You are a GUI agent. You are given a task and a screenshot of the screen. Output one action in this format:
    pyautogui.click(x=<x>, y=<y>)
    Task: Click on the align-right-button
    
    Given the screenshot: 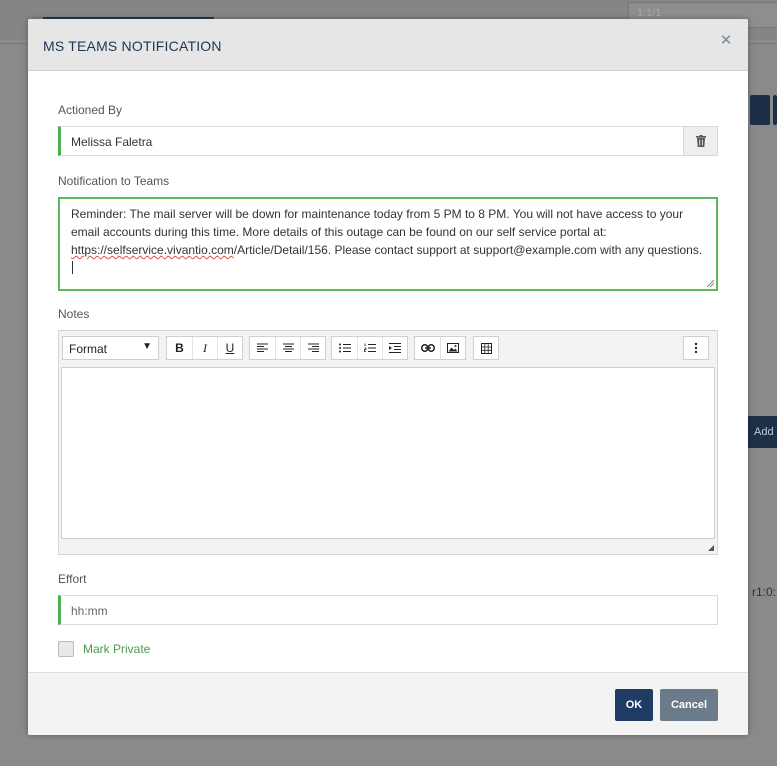 What is the action you would take?
    pyautogui.click(x=312, y=348)
    